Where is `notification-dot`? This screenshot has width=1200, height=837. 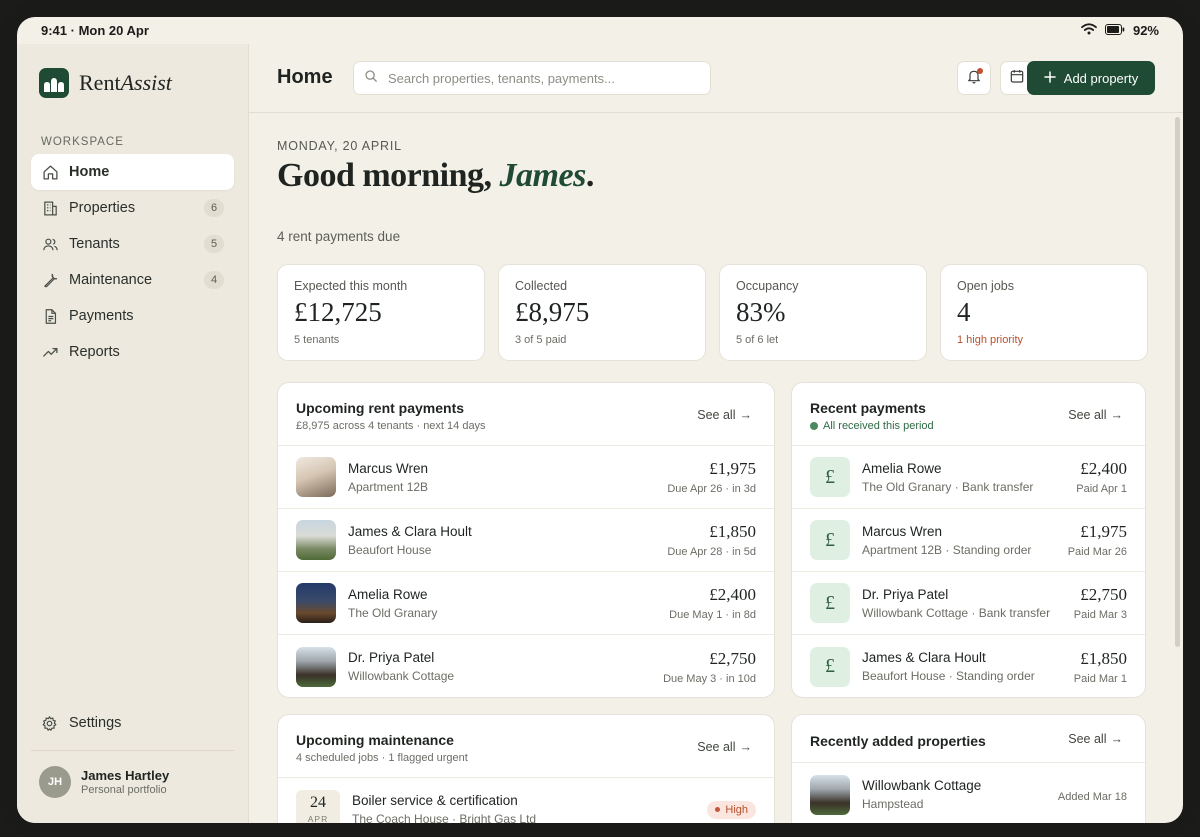 notification-dot is located at coordinates (980, 71).